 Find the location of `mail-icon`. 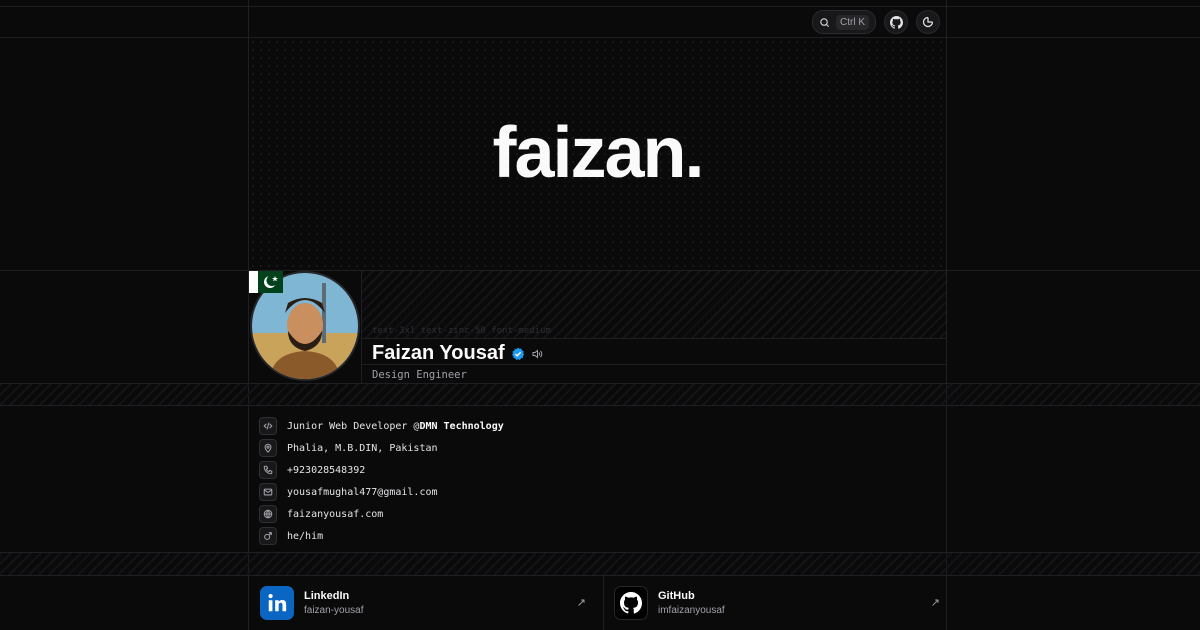

mail-icon is located at coordinates (268, 492).